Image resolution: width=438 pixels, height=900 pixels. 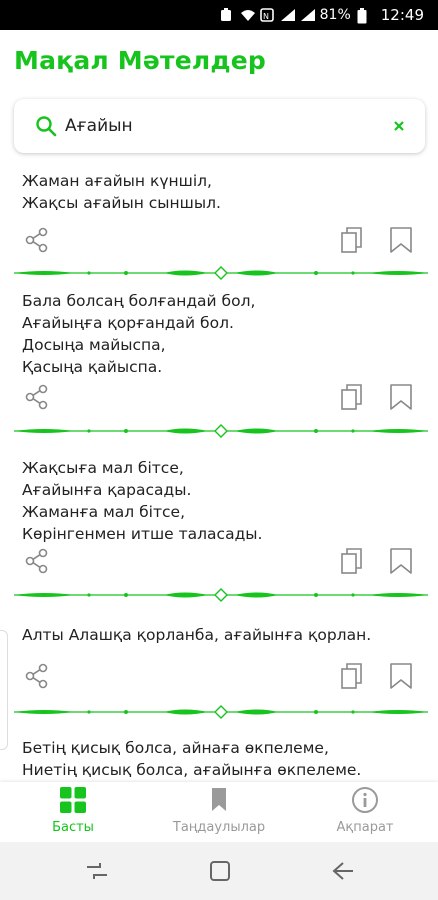 I want to click on svg-text: N, so click(x=266, y=16).